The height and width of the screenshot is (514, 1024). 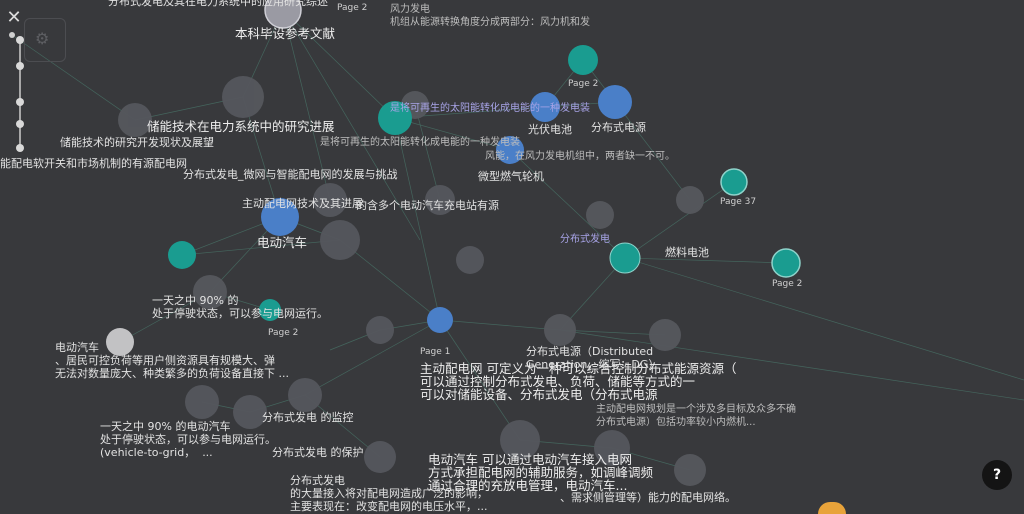 What do you see at coordinates (302, 203) in the screenshot?
I see `node-label: 主动配电网技术及其进展` at bounding box center [302, 203].